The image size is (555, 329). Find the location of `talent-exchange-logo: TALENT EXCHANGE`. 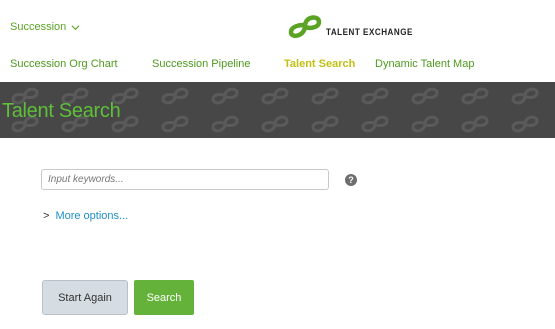

talent-exchange-logo: TALENT EXCHANGE is located at coordinates (358, 27).